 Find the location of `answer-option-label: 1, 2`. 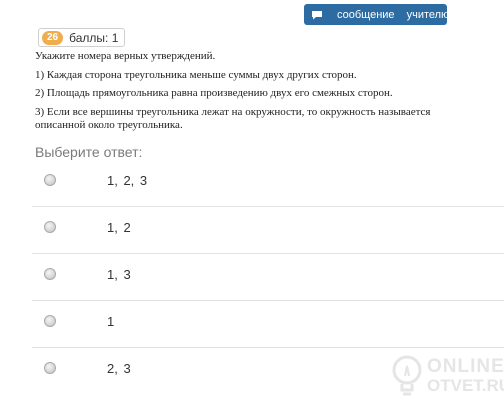

answer-option-label: 1, 2 is located at coordinates (119, 227).